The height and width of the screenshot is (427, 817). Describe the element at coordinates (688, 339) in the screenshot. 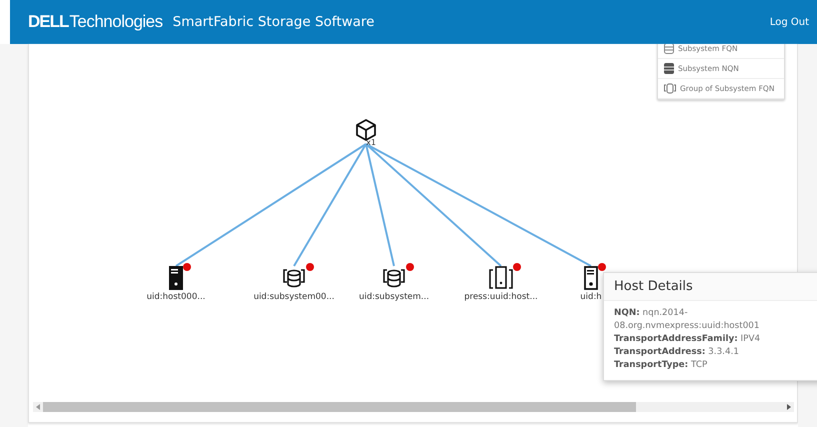

I see `detail-text: TransportAddressFamily: IPV4` at that location.